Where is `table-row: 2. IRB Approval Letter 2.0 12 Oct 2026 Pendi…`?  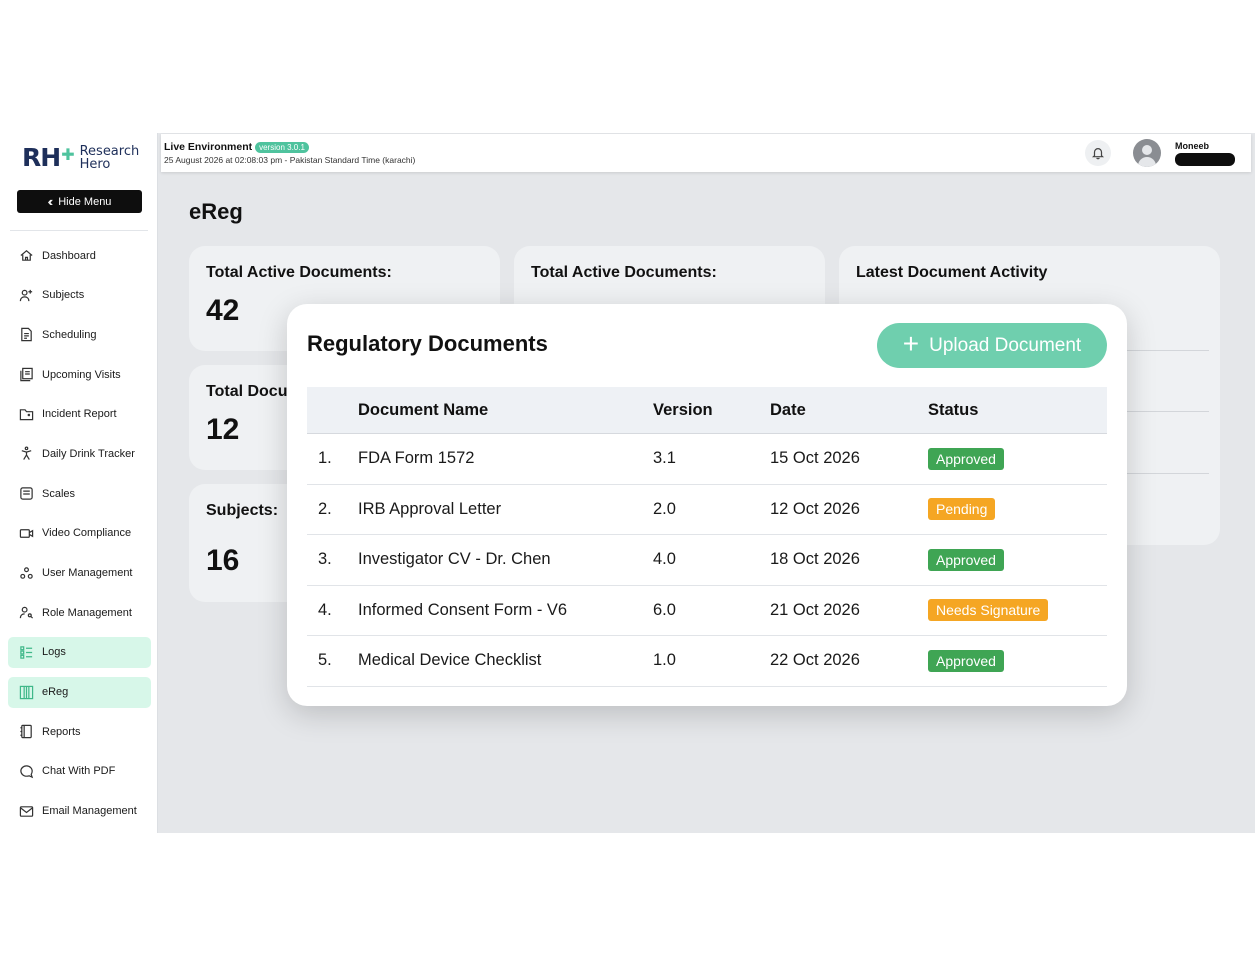
table-row: 2. IRB Approval Letter 2.0 12 Oct 2026 Pendi… is located at coordinates (707, 510).